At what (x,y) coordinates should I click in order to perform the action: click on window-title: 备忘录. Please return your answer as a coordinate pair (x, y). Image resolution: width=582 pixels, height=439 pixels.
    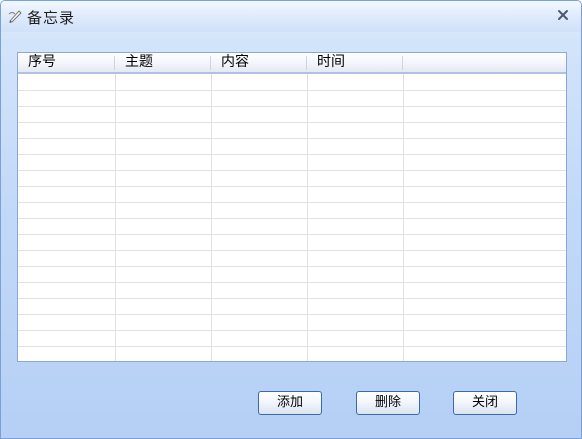
    Looking at the image, I should click on (51, 18).